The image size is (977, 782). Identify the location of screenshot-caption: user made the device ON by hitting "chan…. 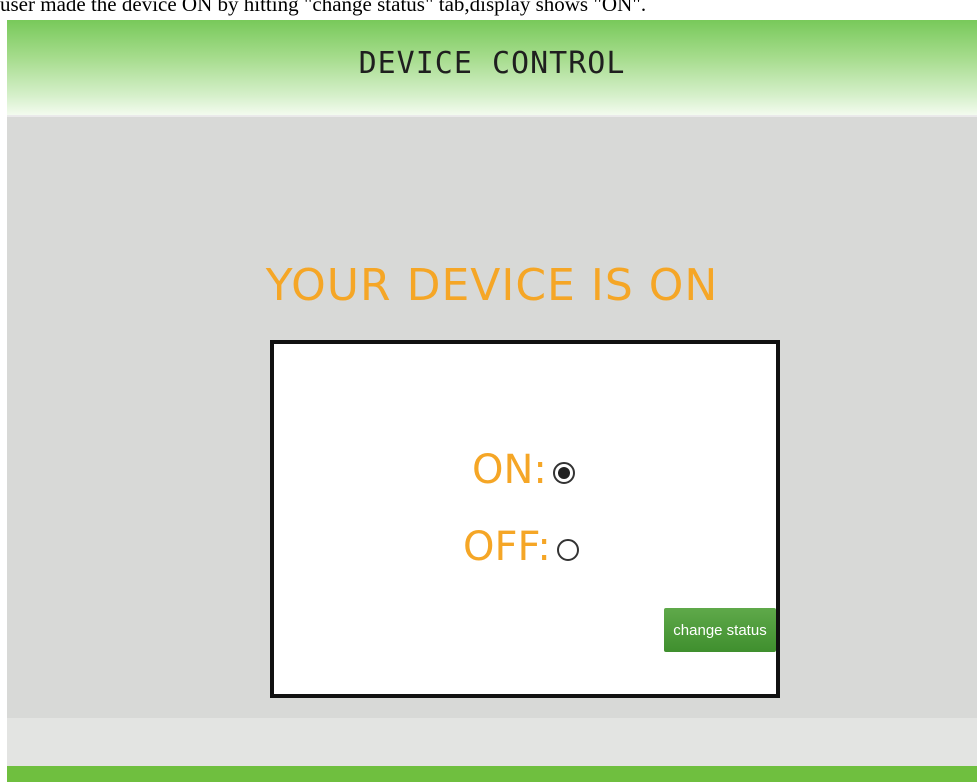
(323, 8).